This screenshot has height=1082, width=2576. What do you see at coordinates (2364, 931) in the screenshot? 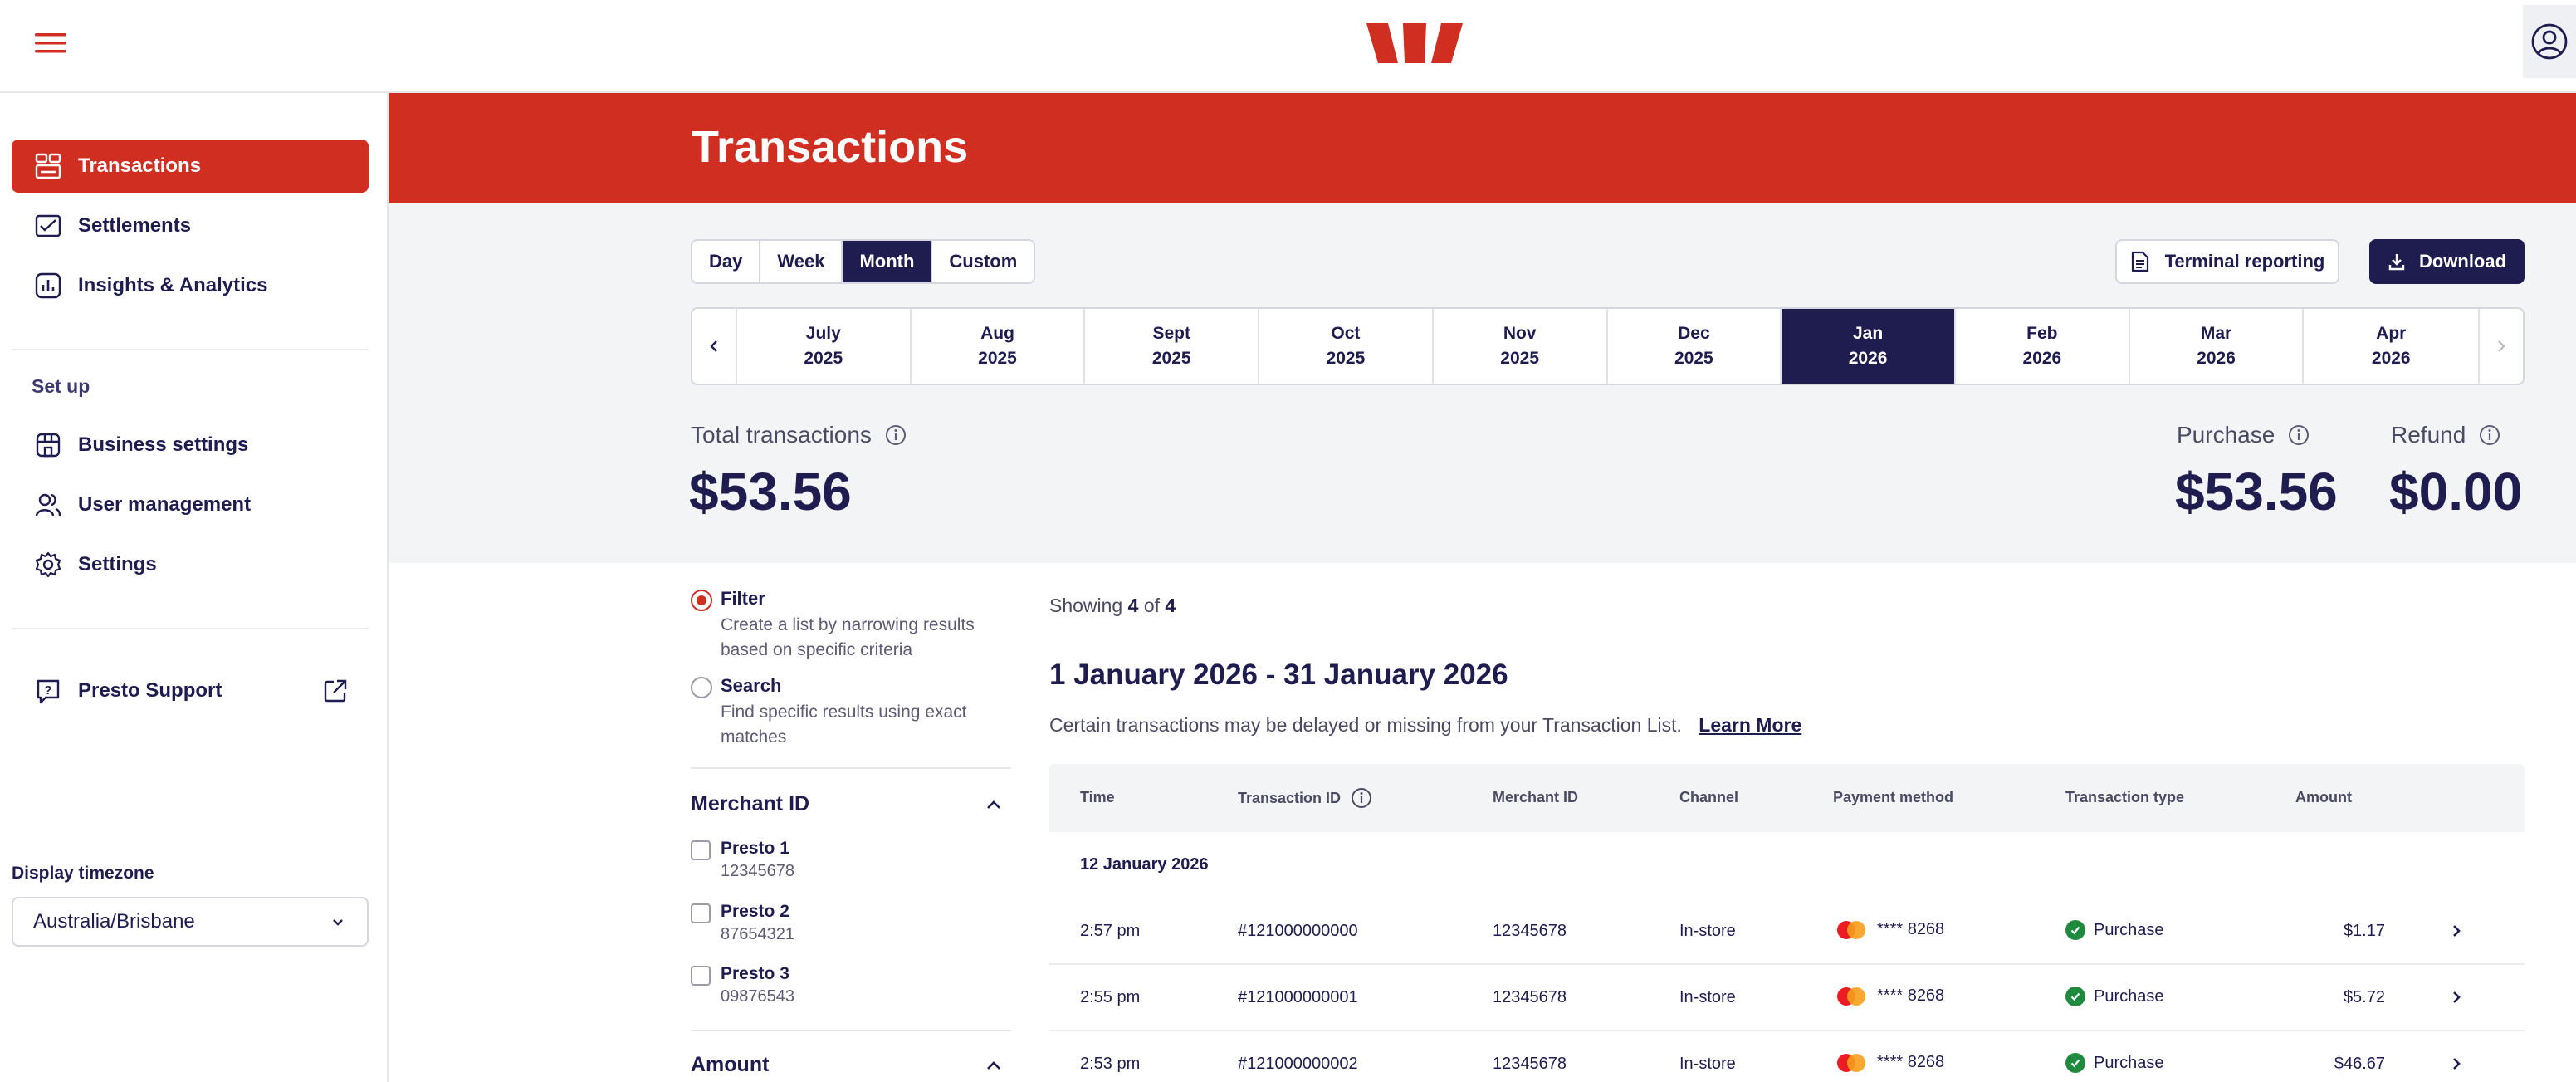
I see `row-amount: $1.17` at bounding box center [2364, 931].